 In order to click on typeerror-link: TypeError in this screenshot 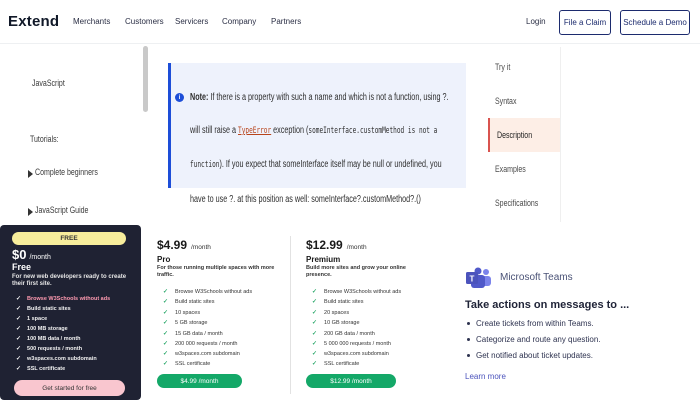, I will do `click(254, 131)`.